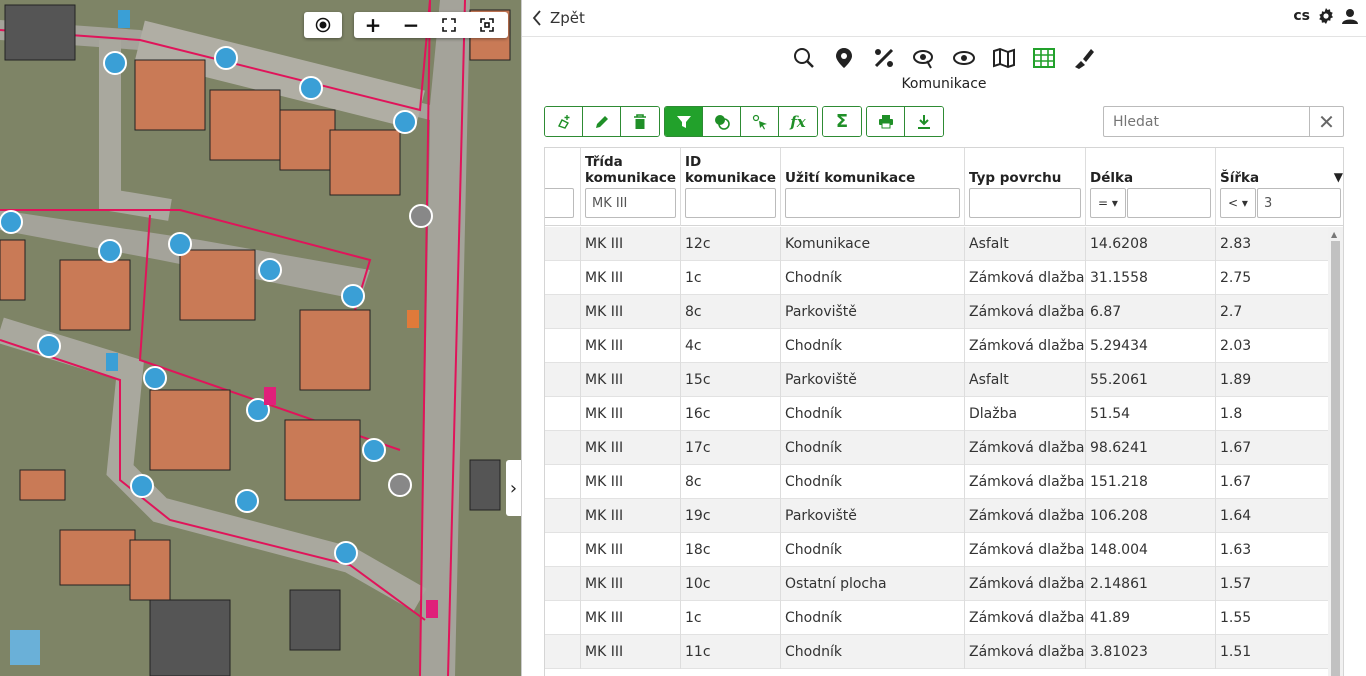 The image size is (1366, 676). I want to click on zoom-control-bar: + −, so click(431, 25).